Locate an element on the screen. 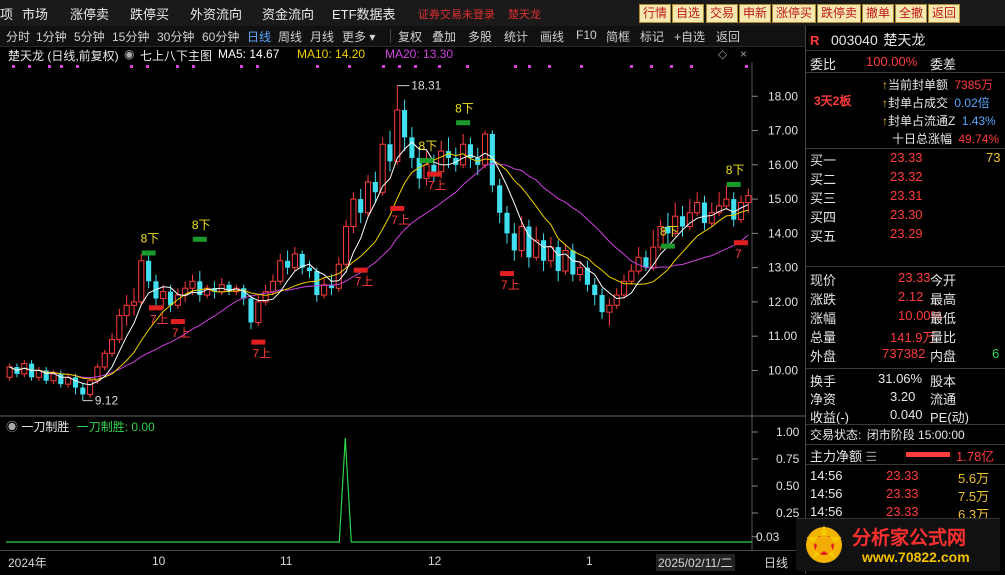 The width and height of the screenshot is (1005, 575). signal-dots is located at coordinates (380, 66).